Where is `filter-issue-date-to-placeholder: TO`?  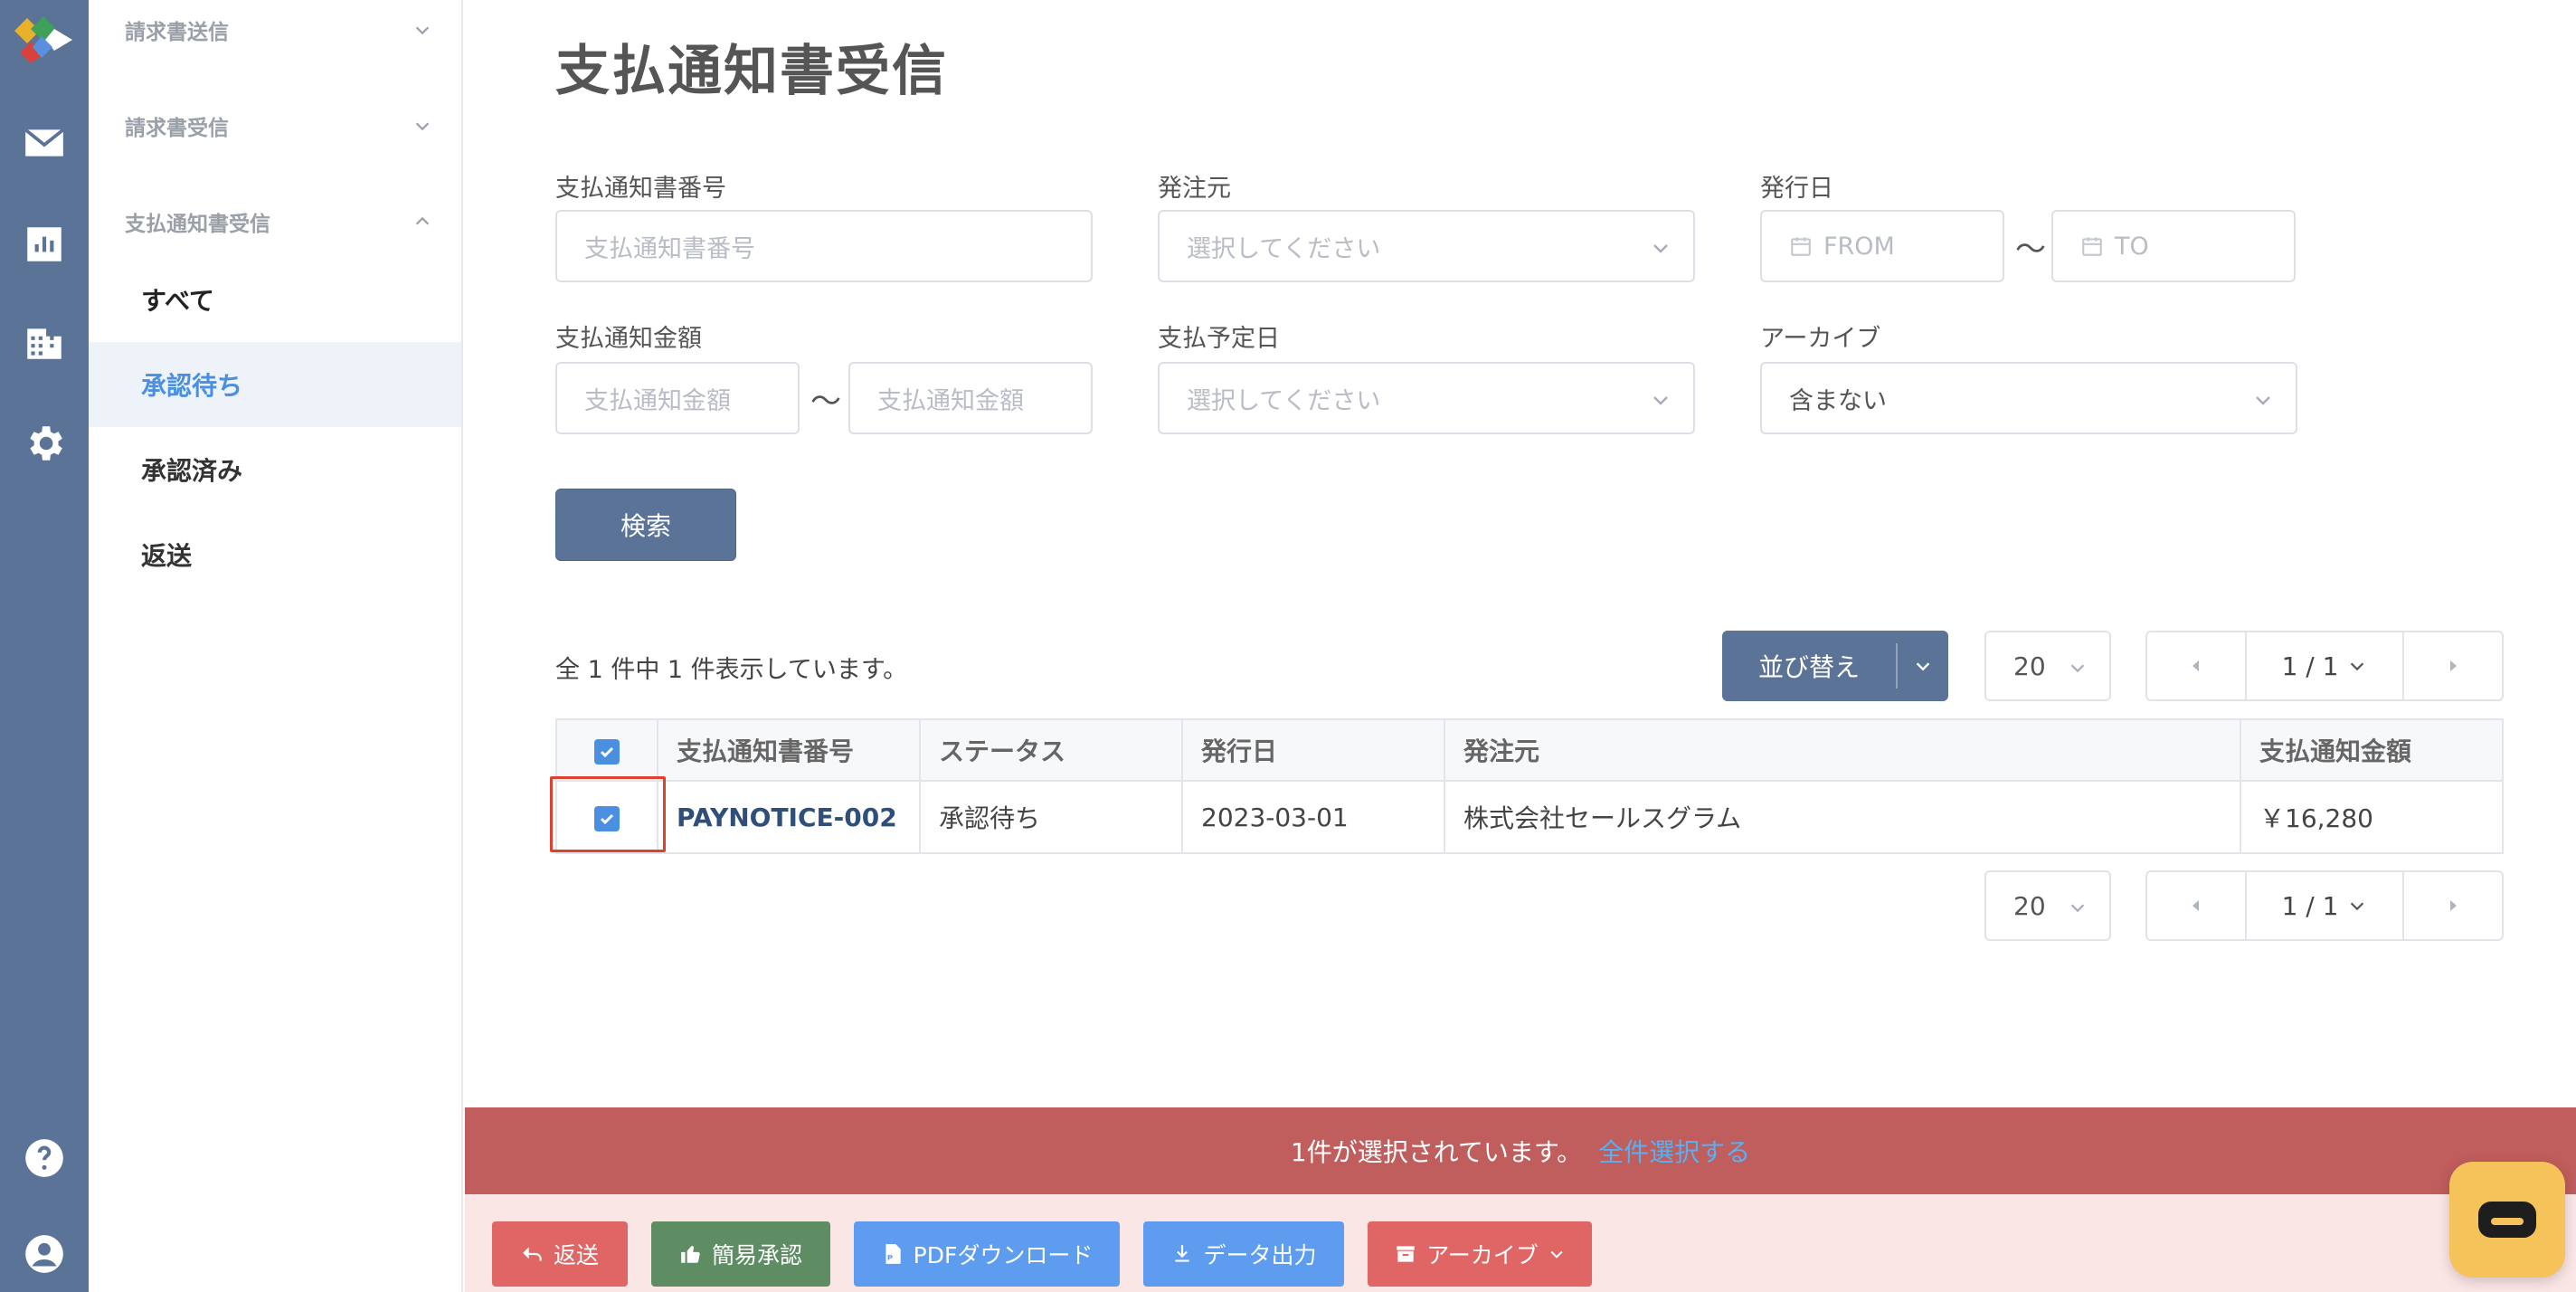 filter-issue-date-to-placeholder: TO is located at coordinates (2132, 247).